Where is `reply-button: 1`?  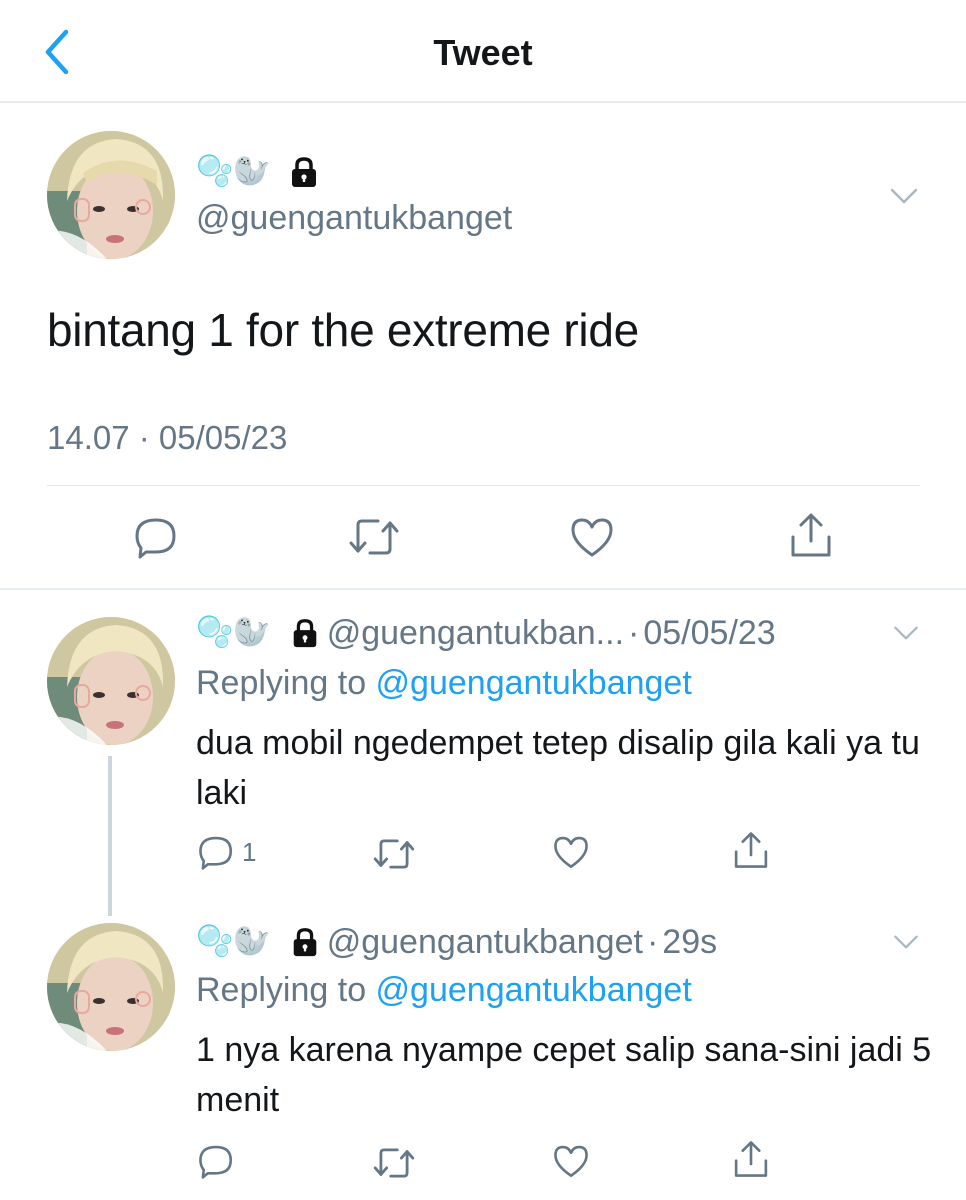
reply-button: 1 is located at coordinates (227, 852).